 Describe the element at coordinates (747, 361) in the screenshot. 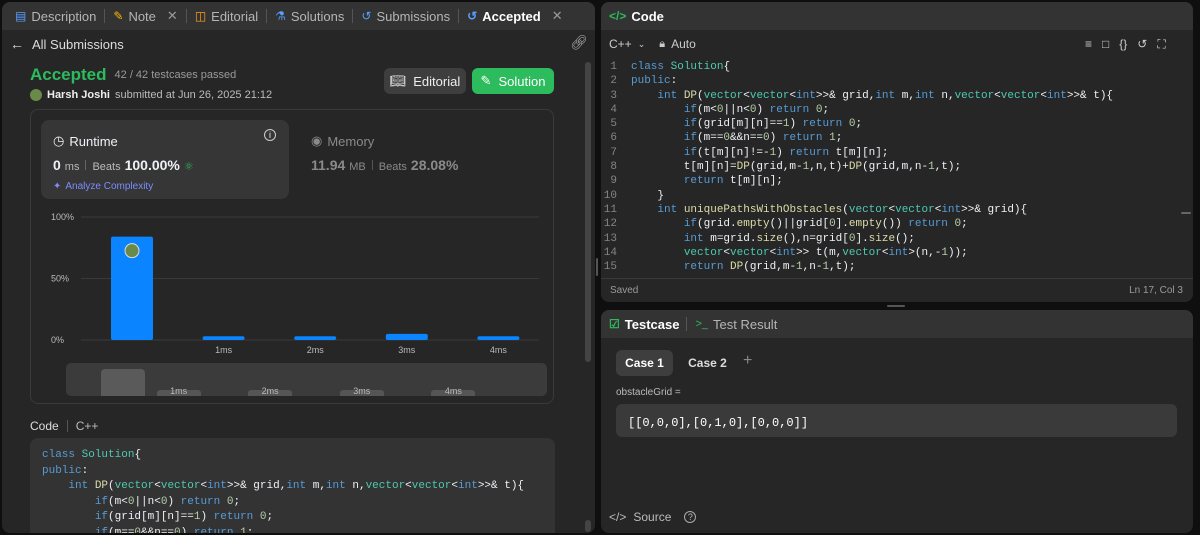

I see `add-case-button: +` at that location.